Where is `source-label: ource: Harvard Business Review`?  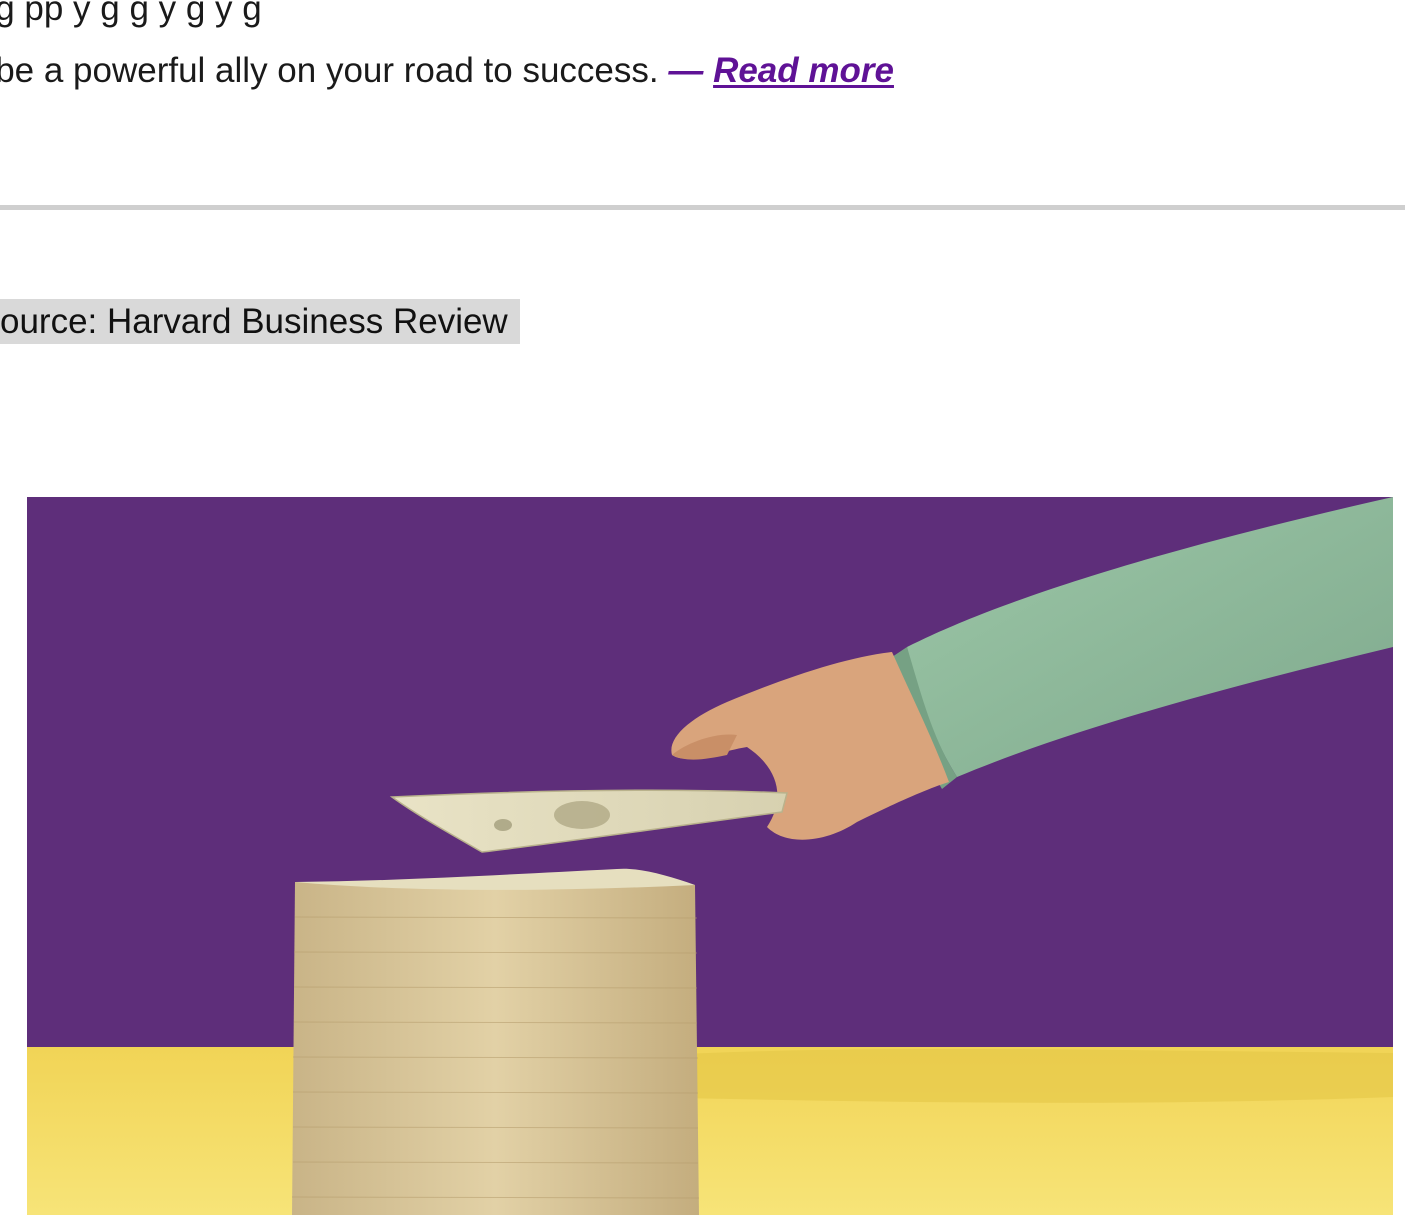 source-label: ource: Harvard Business Review is located at coordinates (260, 321).